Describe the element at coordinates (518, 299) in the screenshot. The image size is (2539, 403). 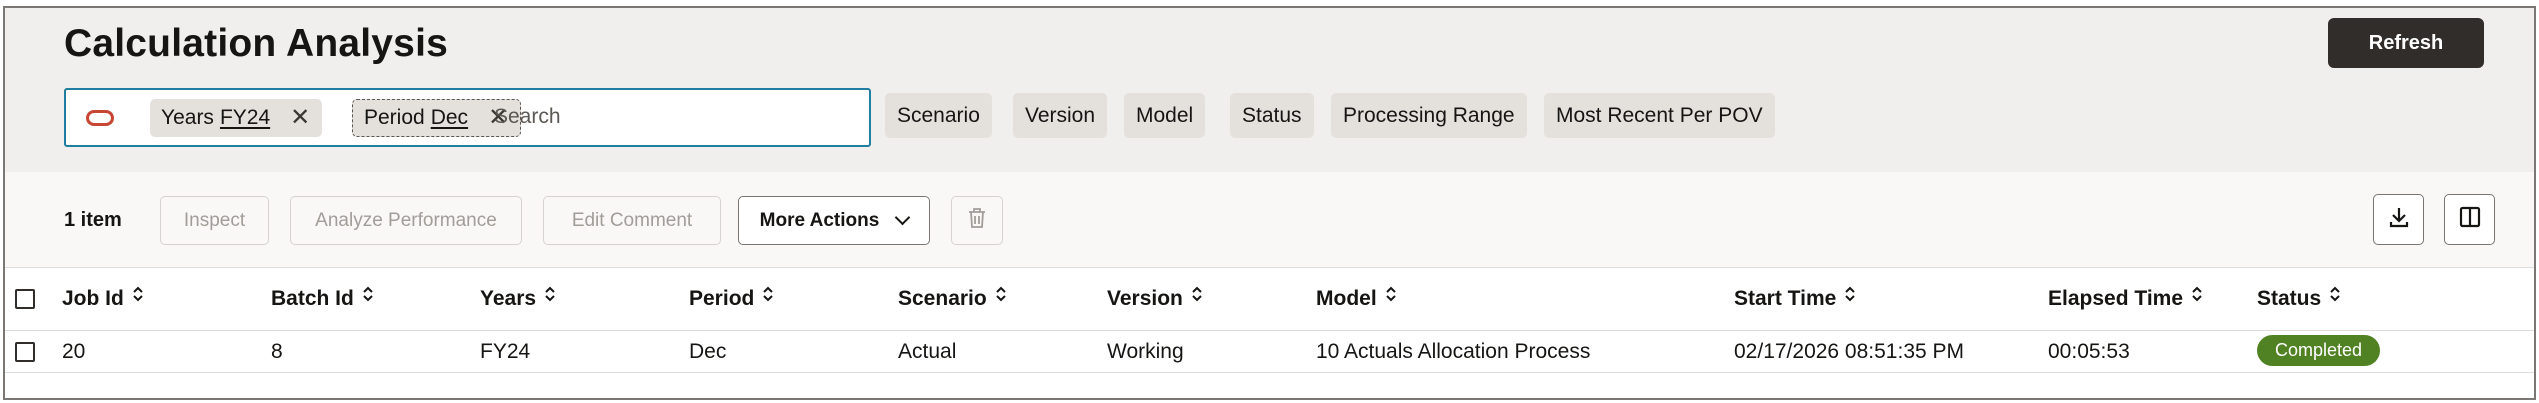
I see `column-header-years: Years` at that location.